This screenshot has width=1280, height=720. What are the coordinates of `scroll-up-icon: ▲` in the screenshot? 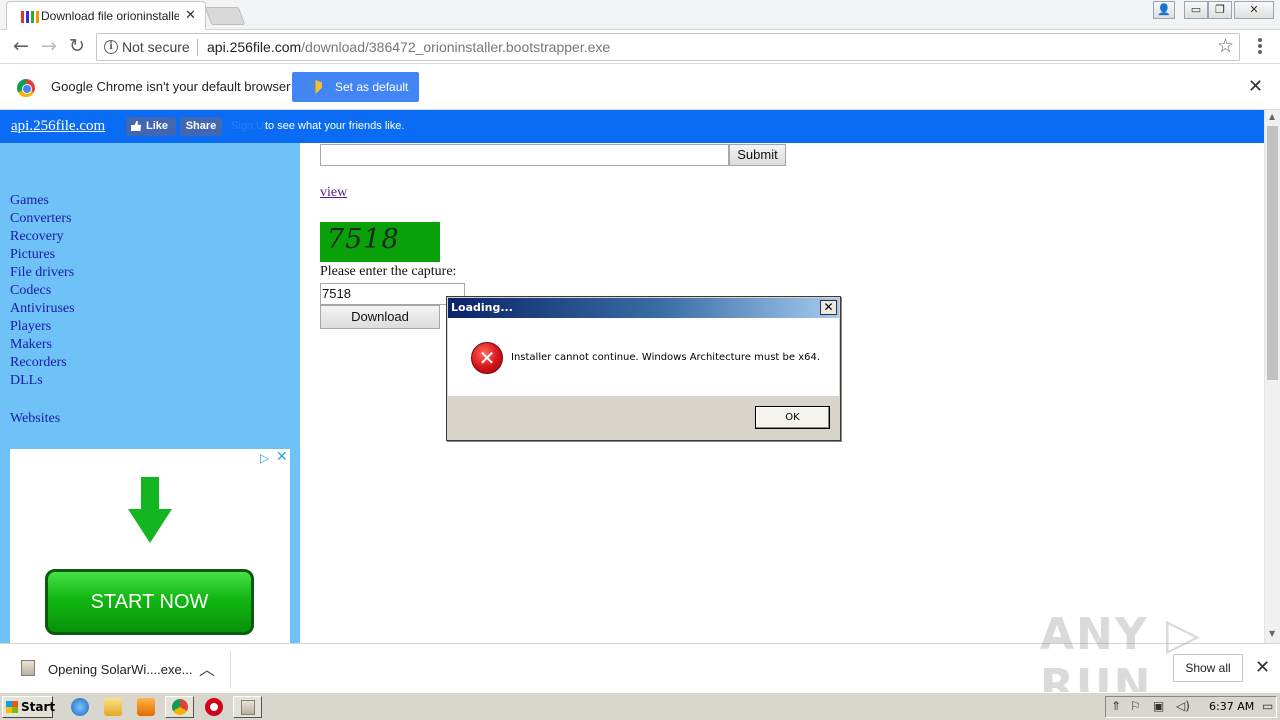 It's located at (1272, 116).